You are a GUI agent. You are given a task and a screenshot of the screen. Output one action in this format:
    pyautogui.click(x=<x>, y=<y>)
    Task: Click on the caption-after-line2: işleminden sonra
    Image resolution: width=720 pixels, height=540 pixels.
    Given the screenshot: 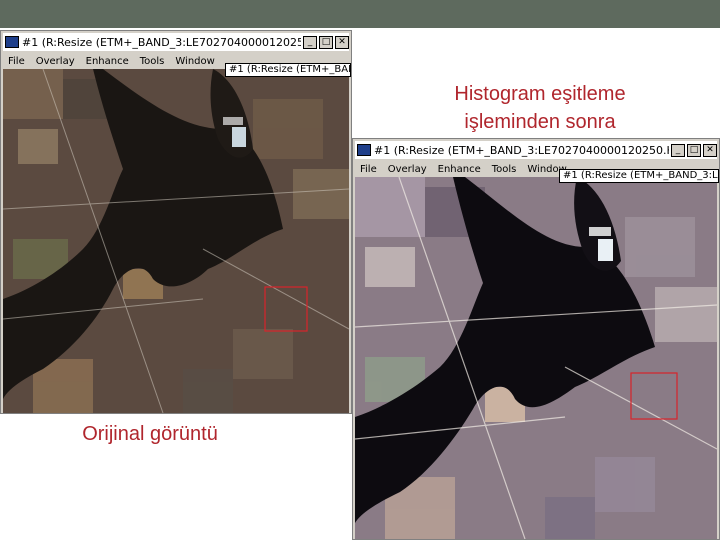 What is the action you would take?
    pyautogui.click(x=540, y=122)
    